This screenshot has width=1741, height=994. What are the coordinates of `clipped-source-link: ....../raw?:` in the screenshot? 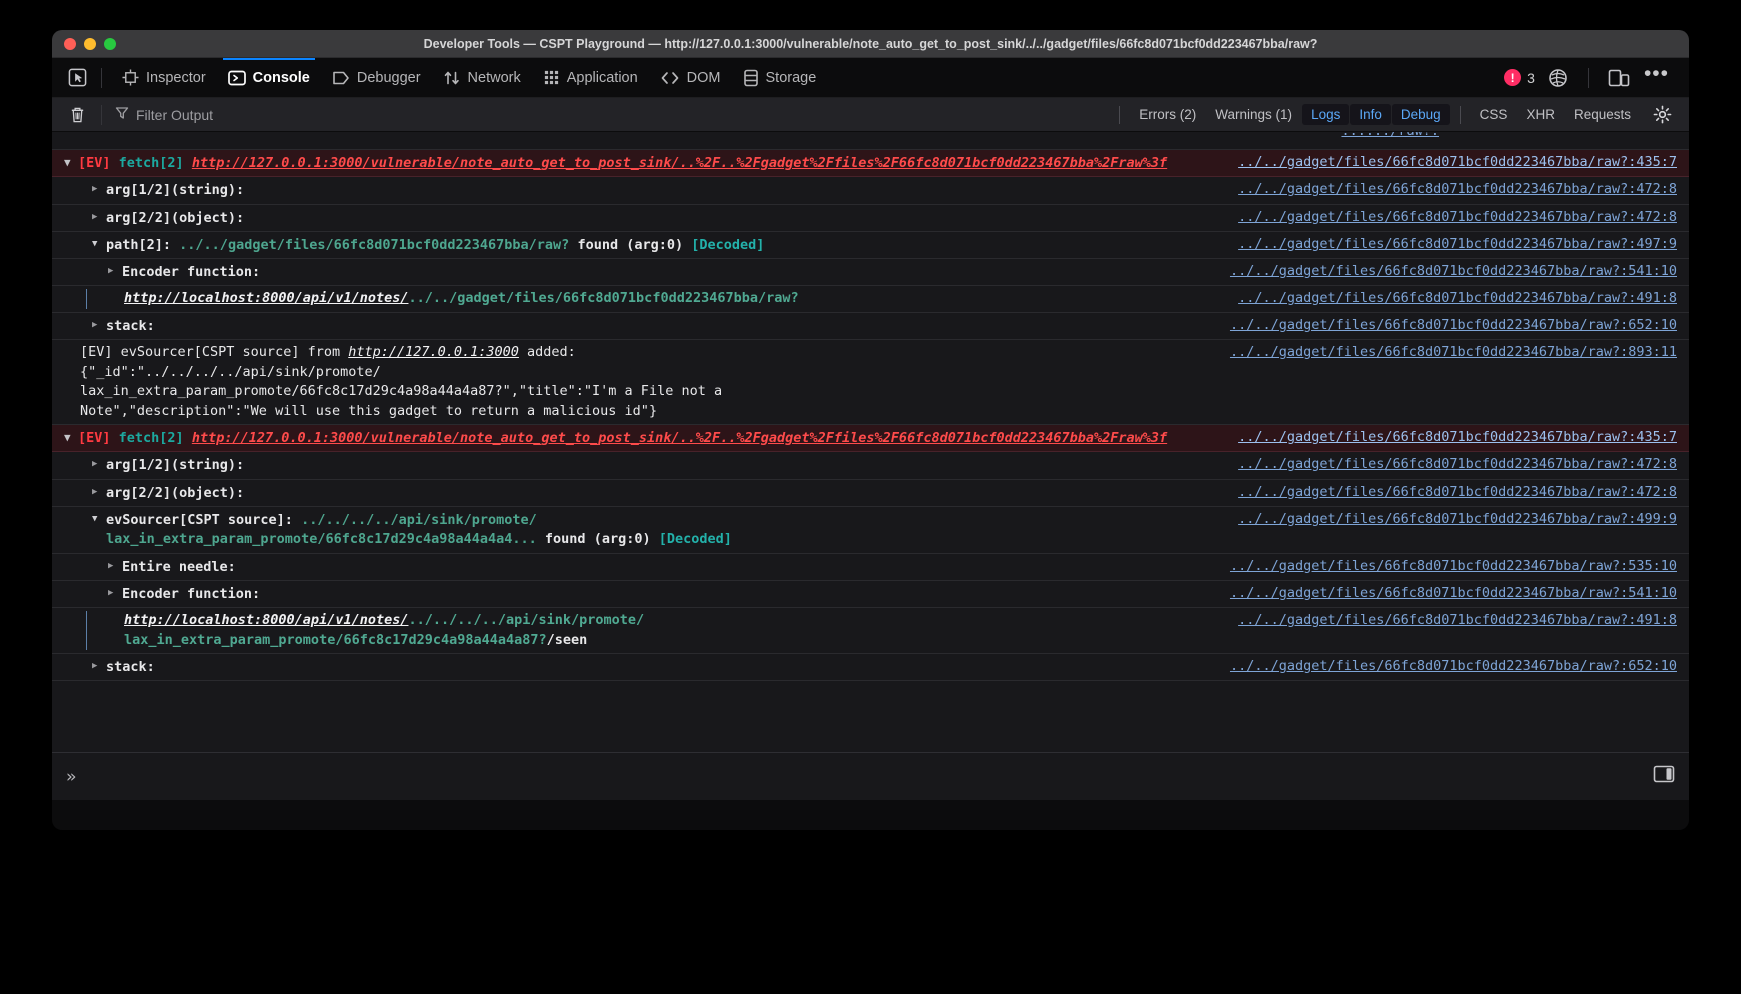 It's located at (1390, 135).